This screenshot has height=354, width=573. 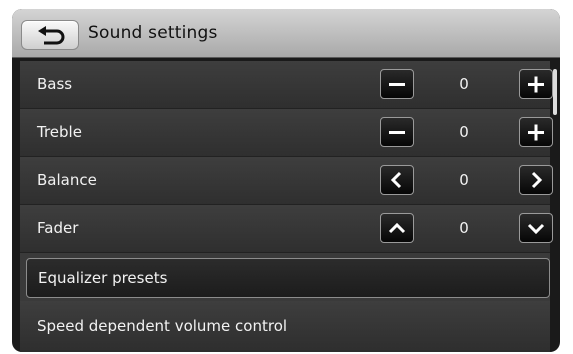 What do you see at coordinates (286, 229) in the screenshot?
I see `setting-row-fader: Fader 0` at bounding box center [286, 229].